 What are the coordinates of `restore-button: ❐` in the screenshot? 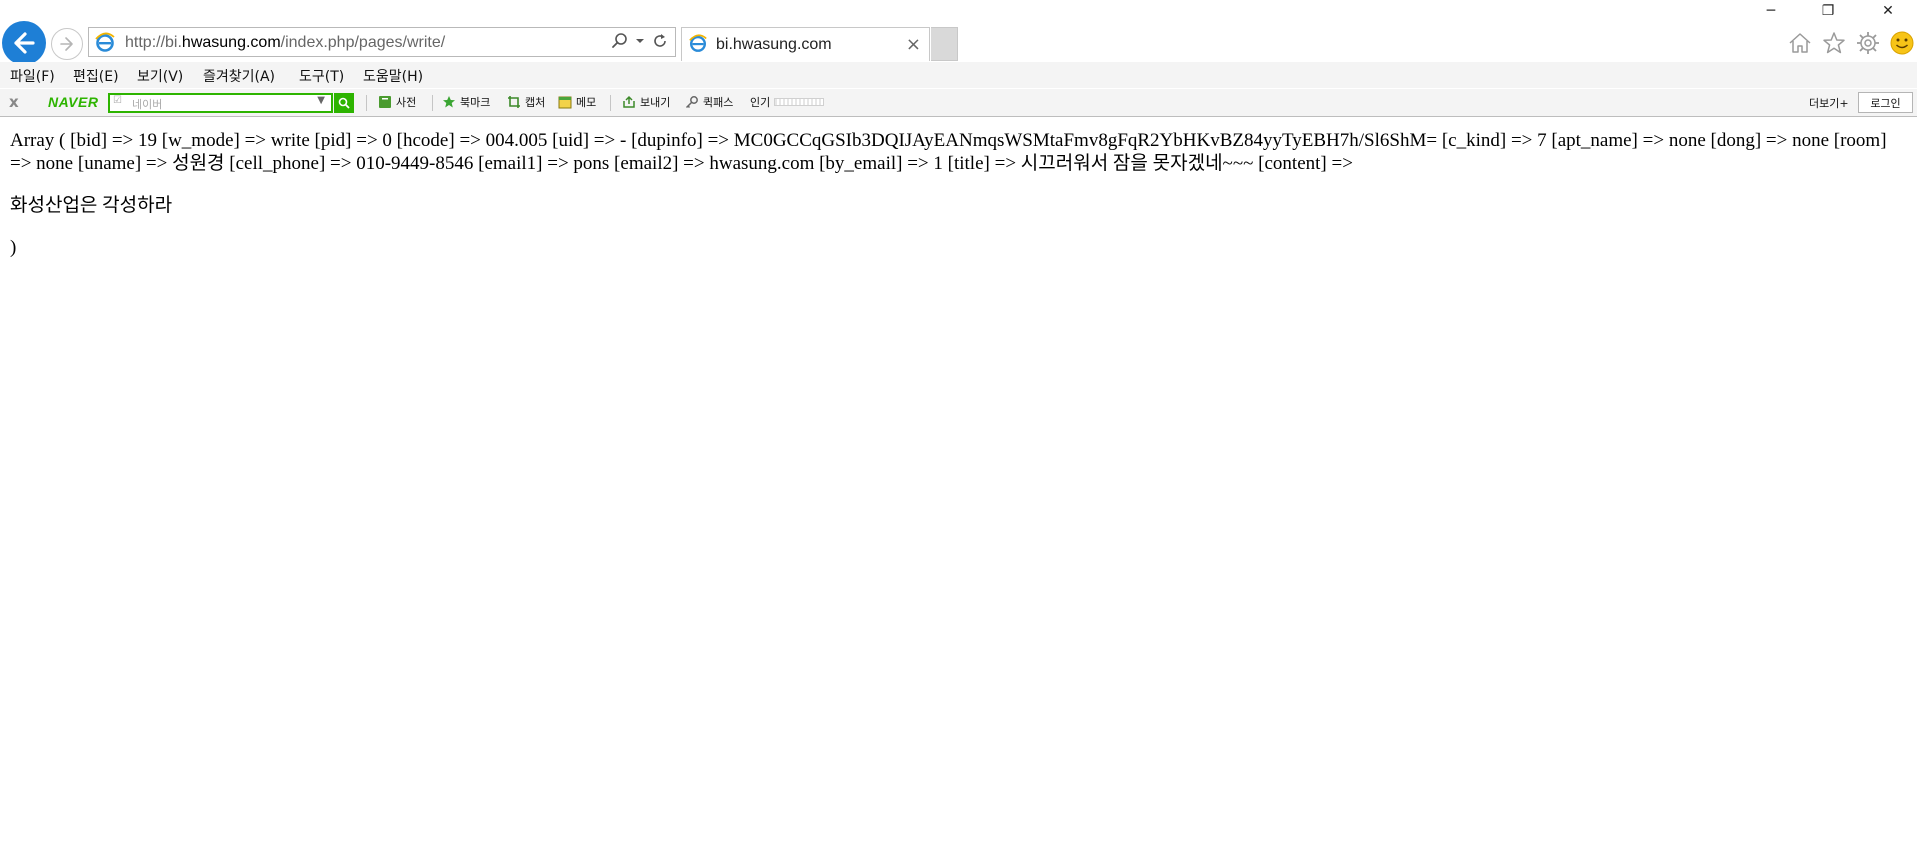 It's located at (1828, 11).